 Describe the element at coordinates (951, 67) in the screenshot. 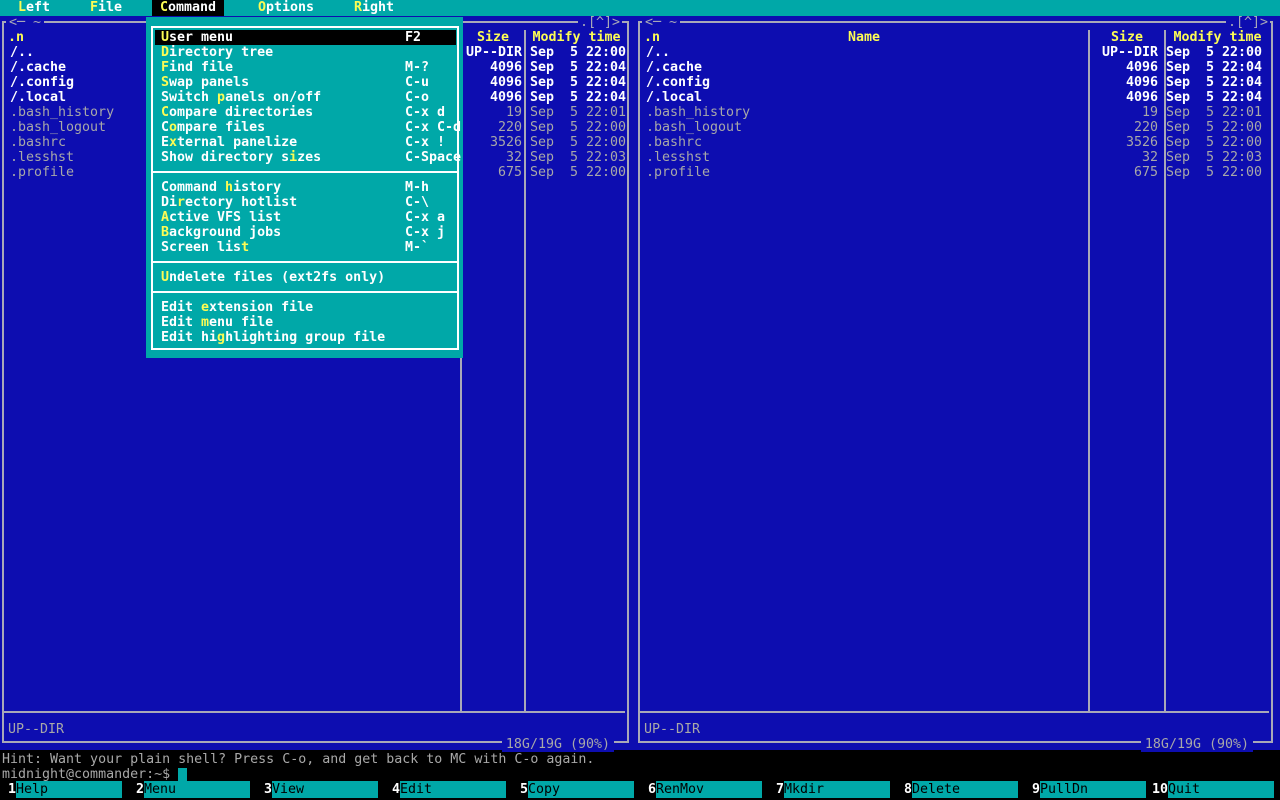

I see `file-row: /.cache 4096 Sep 5 22:04` at that location.